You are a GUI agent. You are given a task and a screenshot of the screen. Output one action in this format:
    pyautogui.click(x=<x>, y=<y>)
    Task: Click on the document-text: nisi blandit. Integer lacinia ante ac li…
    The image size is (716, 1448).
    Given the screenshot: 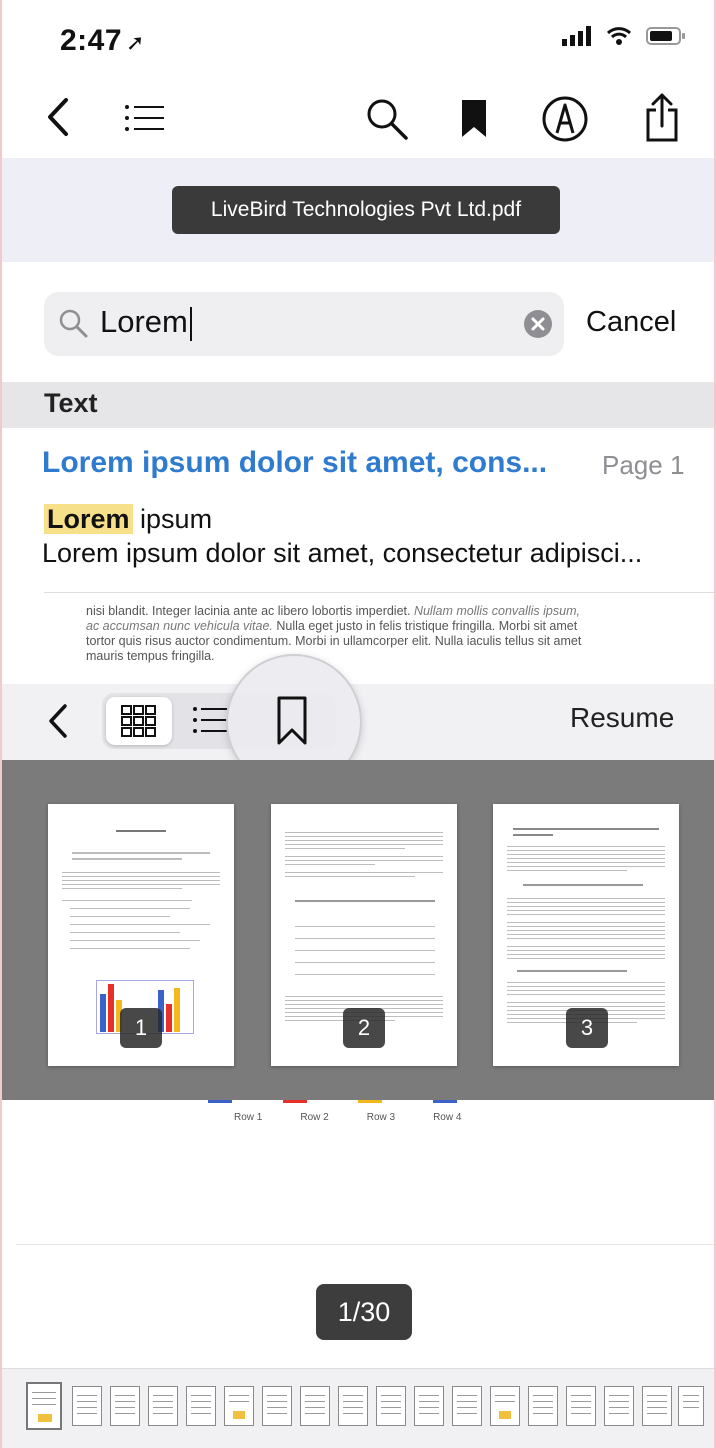 What is the action you would take?
    pyautogui.click(x=334, y=633)
    